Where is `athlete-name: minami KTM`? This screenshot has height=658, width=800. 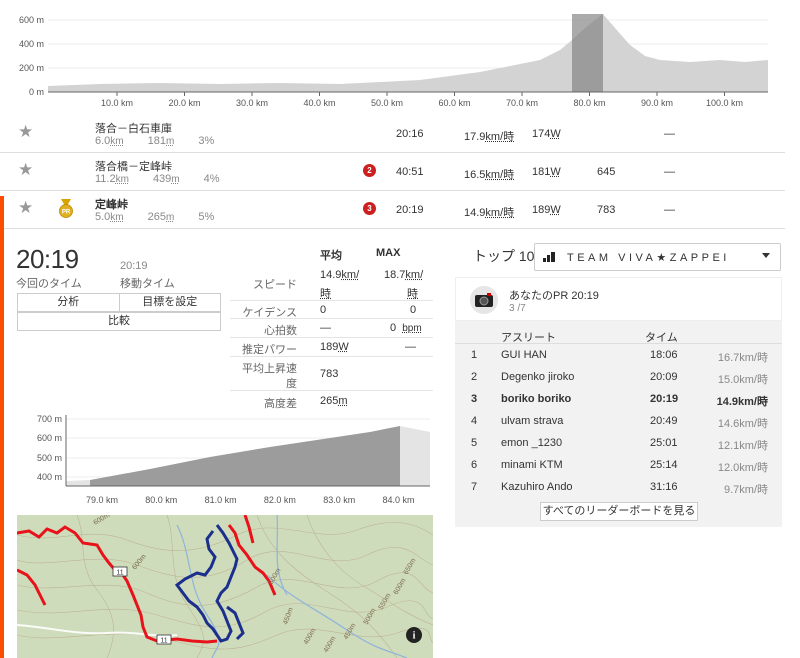
athlete-name: minami KTM is located at coordinates (532, 465).